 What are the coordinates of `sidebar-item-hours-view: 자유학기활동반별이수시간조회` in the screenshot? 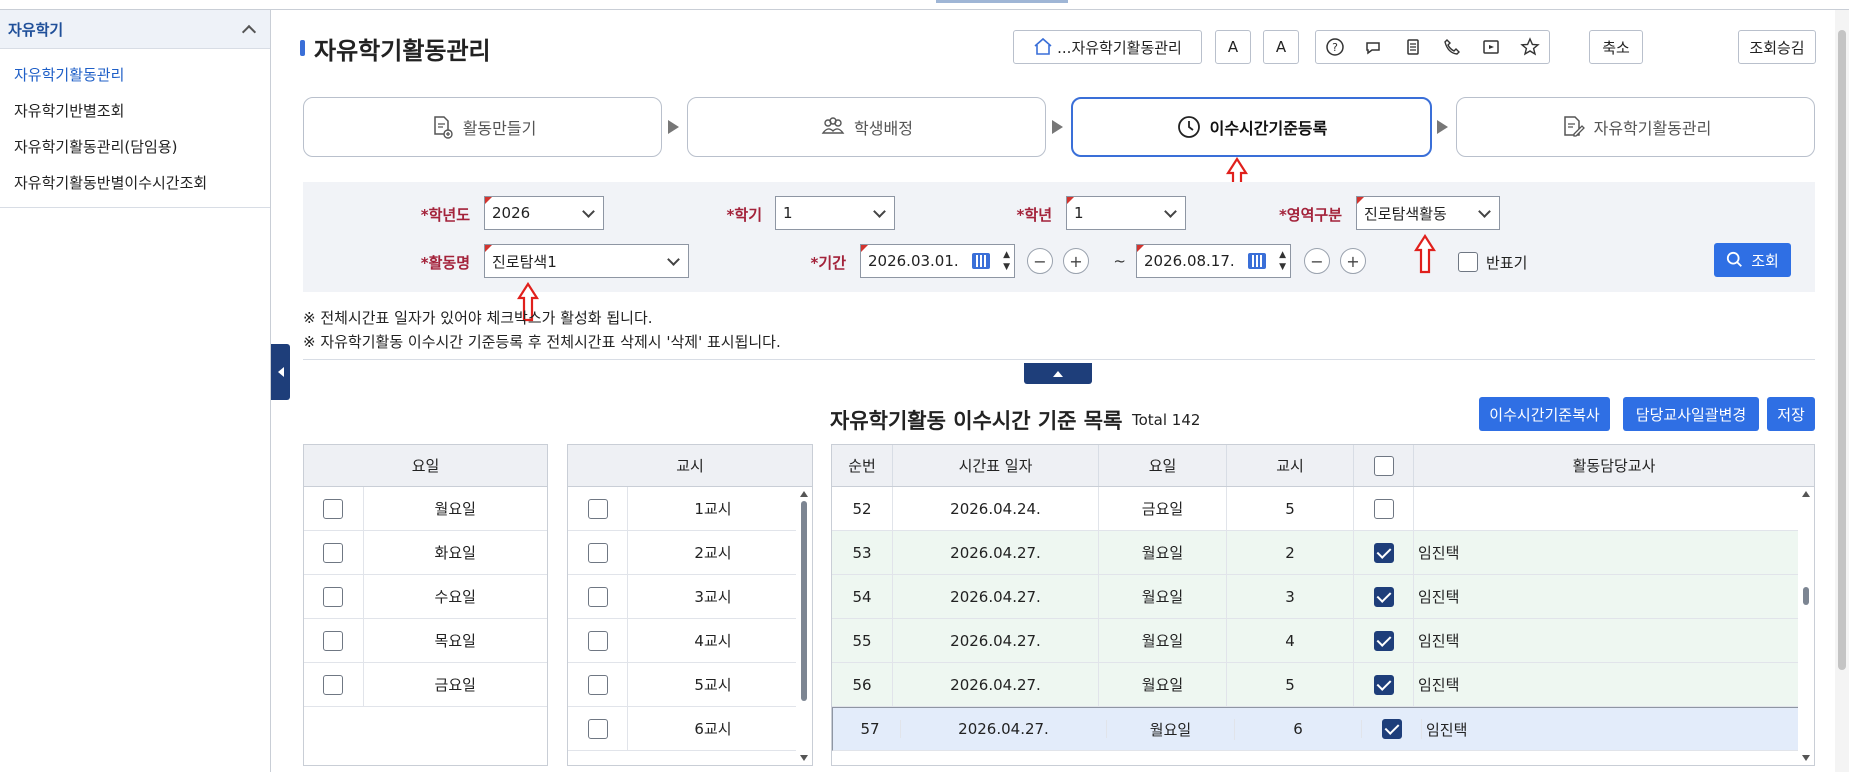 It's located at (135, 183).